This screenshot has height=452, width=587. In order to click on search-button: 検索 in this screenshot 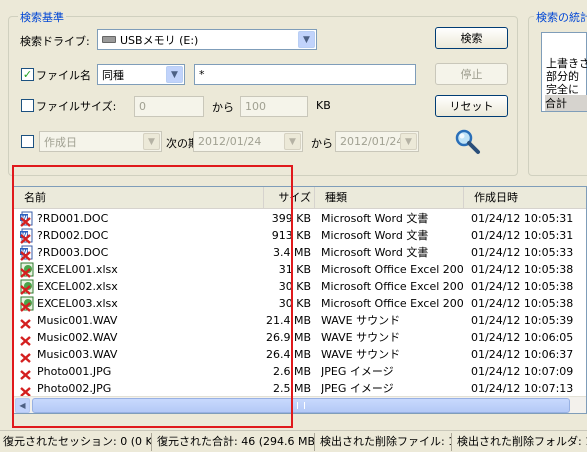, I will do `click(471, 38)`.